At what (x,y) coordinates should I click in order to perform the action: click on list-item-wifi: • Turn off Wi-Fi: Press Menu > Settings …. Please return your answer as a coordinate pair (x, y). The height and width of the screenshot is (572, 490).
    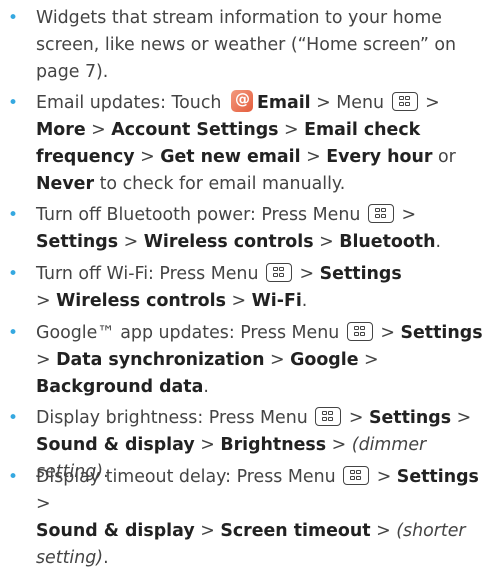
    Looking at the image, I should click on (247, 288).